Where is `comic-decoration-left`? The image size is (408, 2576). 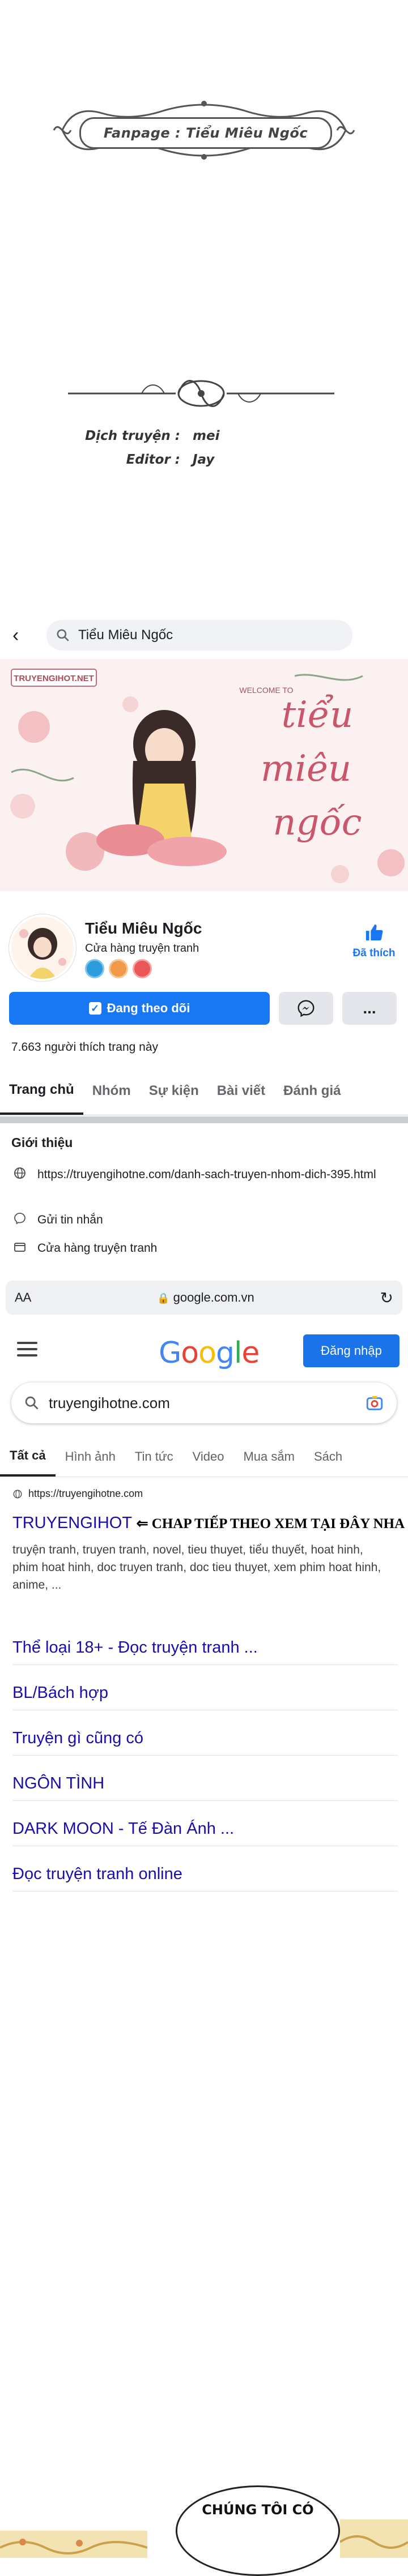 comic-decoration-left is located at coordinates (73, 2544).